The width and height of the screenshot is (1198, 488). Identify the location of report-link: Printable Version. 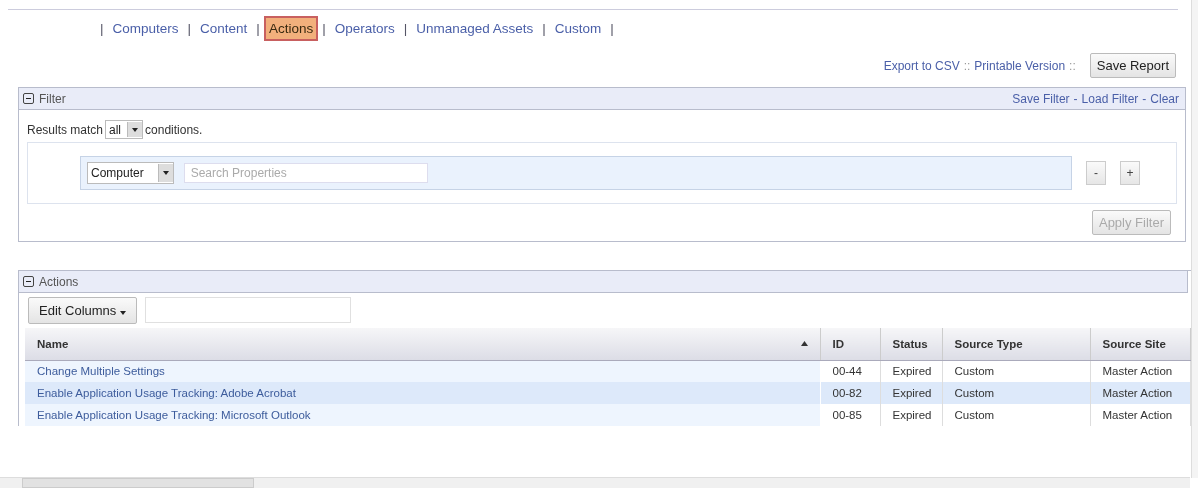
(1020, 65).